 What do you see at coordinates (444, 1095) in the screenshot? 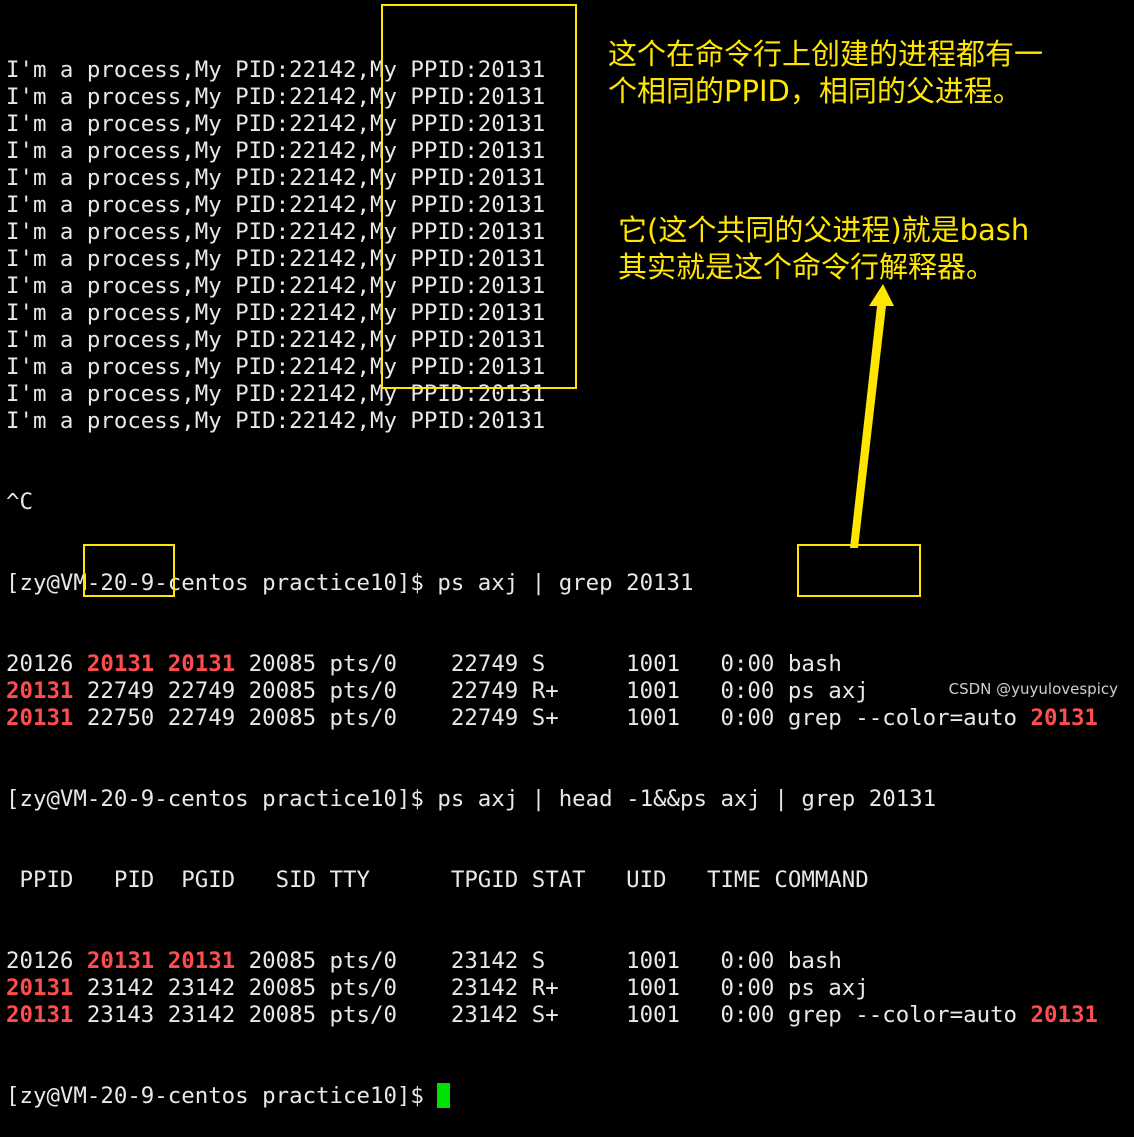
I see `terminal-cursor` at bounding box center [444, 1095].